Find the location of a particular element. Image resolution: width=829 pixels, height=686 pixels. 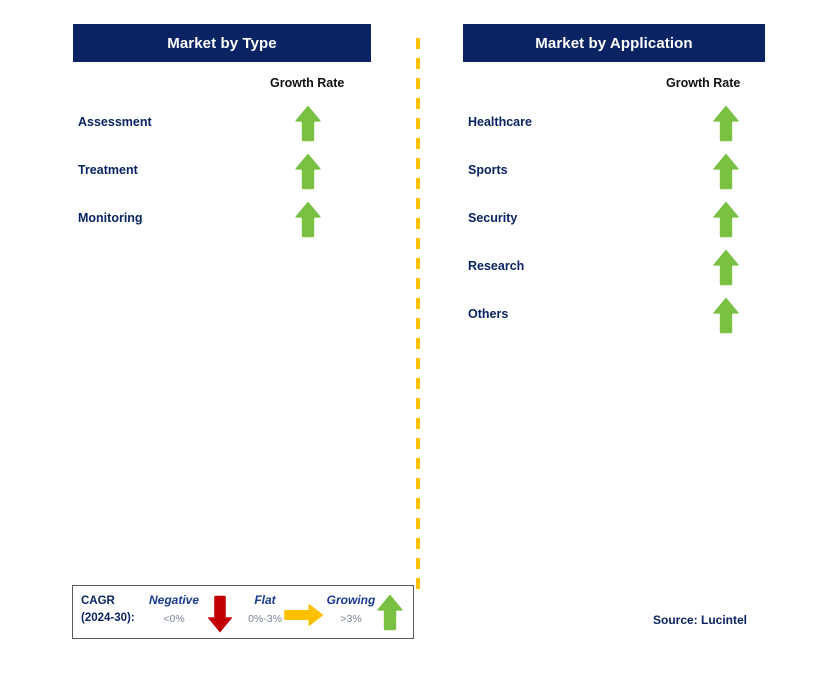

segment-label-research: Research is located at coordinates (496, 266).